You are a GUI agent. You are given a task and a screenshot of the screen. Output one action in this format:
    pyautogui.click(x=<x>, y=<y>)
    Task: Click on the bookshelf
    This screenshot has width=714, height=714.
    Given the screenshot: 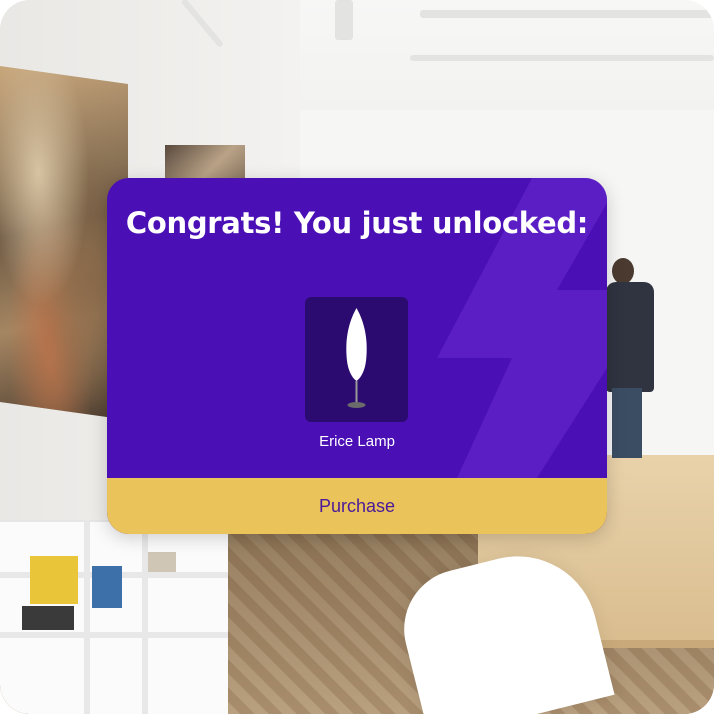 What is the action you would take?
    pyautogui.click(x=114, y=617)
    